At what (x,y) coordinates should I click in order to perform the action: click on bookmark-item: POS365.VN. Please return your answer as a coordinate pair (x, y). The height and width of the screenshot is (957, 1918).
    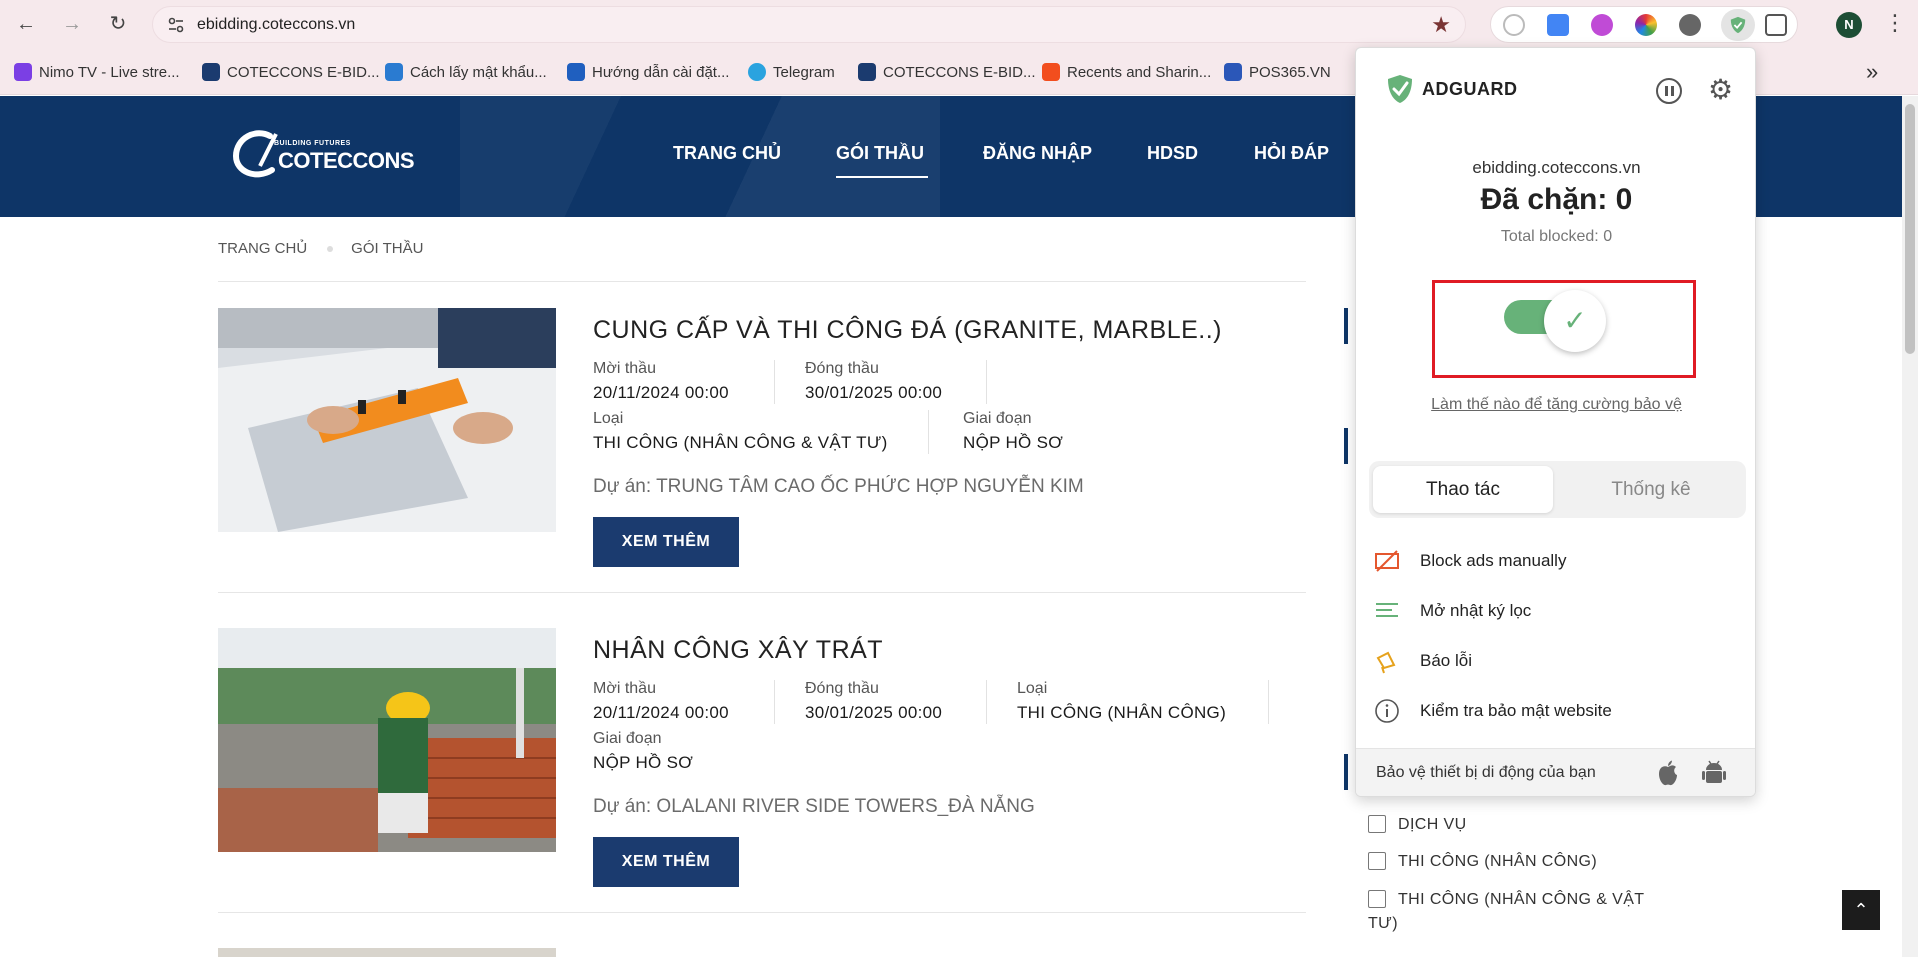
    Looking at the image, I should click on (1277, 72).